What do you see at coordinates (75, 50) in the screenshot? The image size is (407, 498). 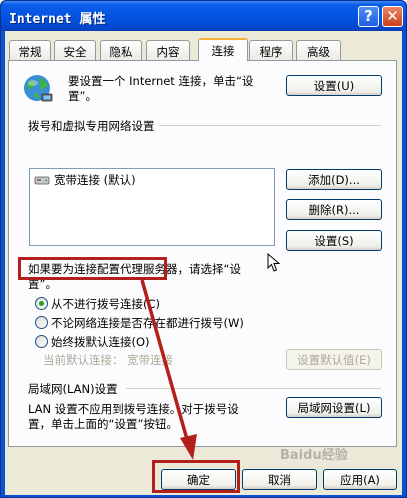 I see `tab-security: 安全` at bounding box center [75, 50].